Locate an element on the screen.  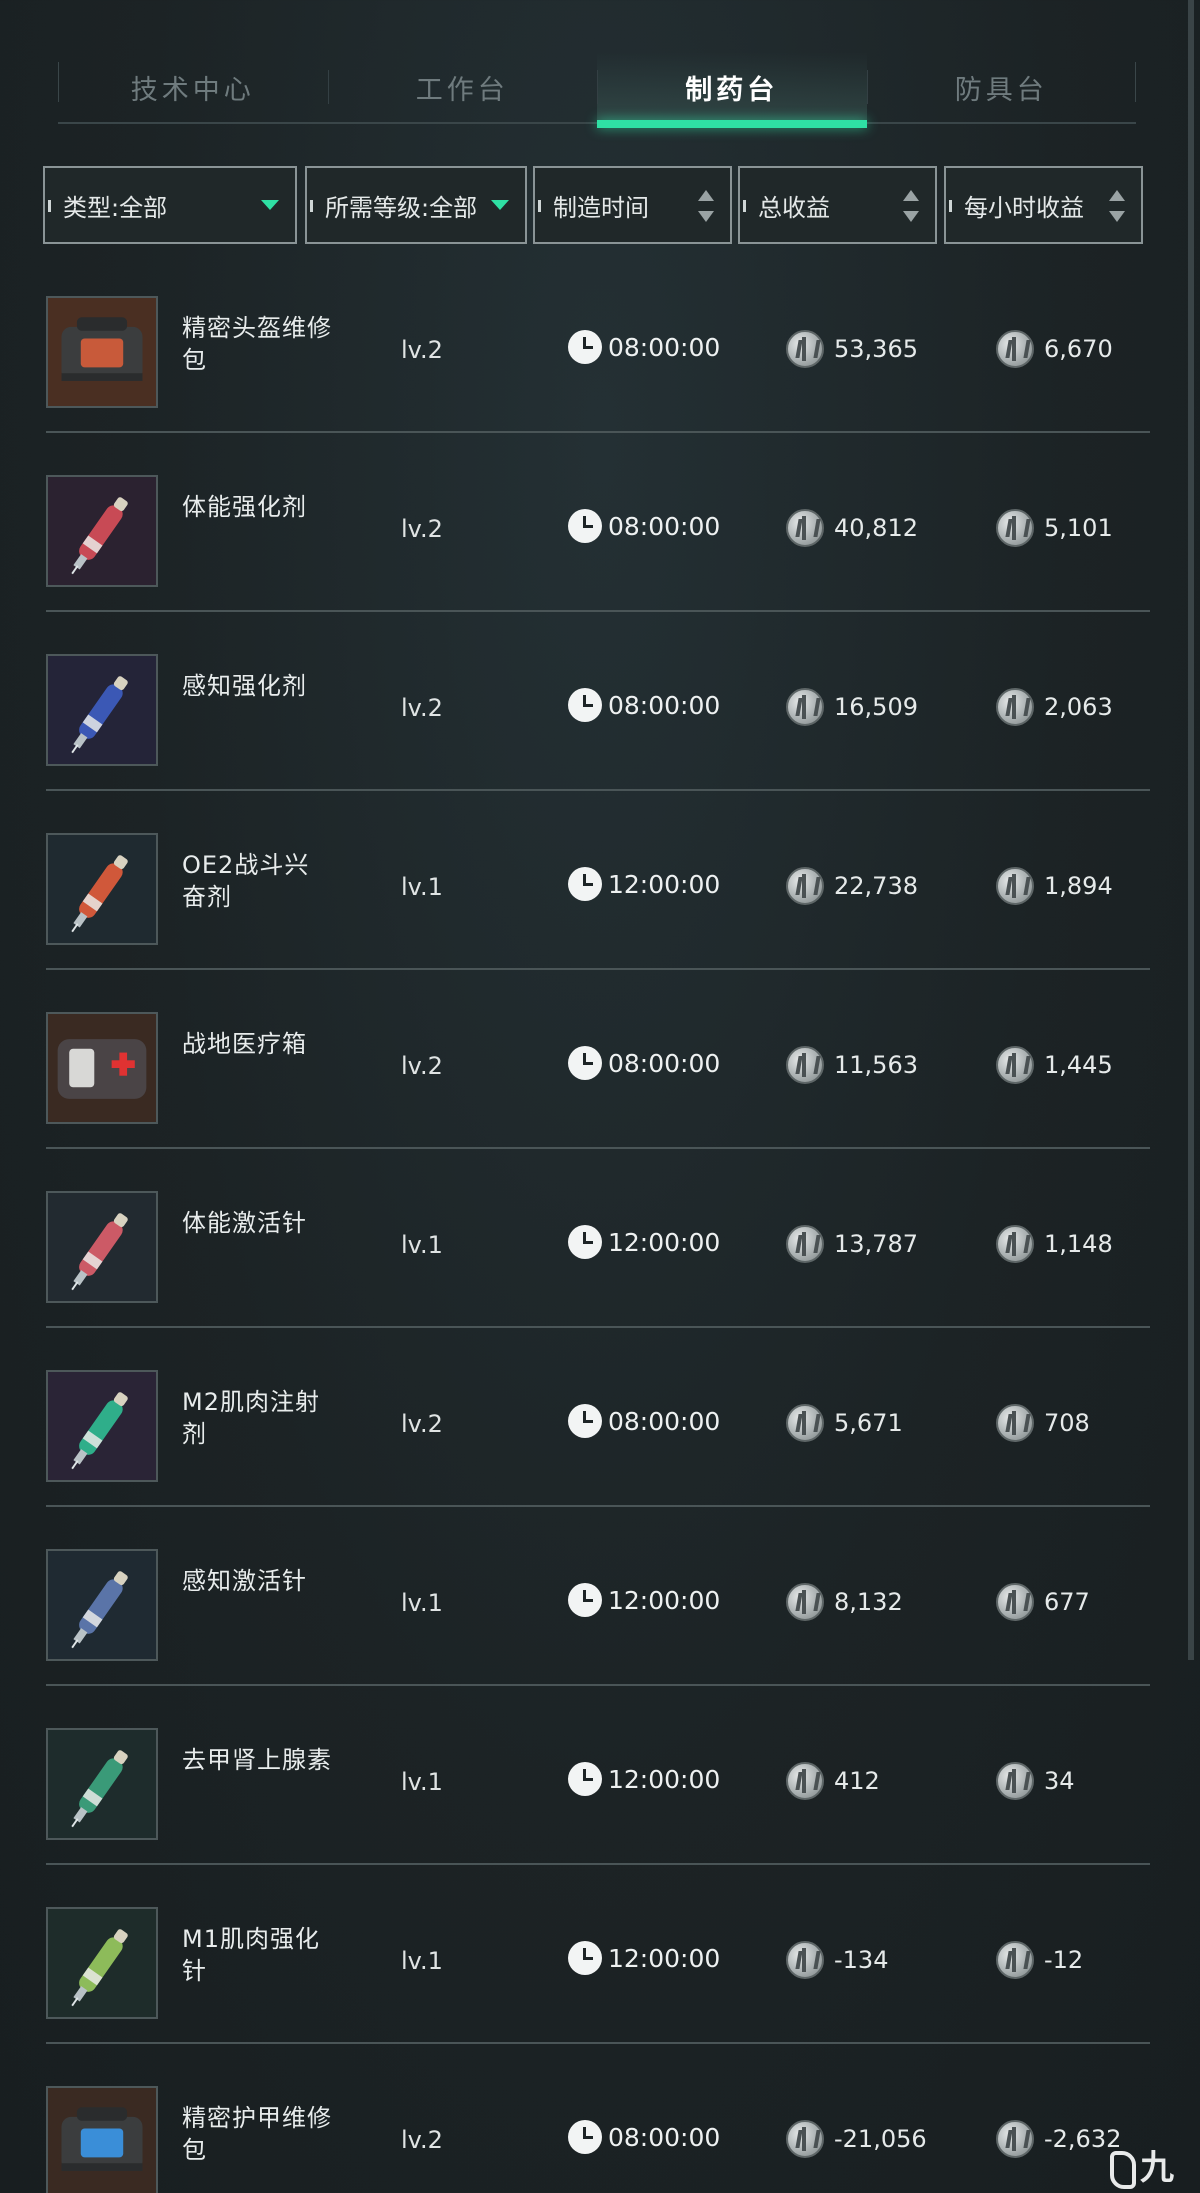
craft-time-sort: 制造时间 is located at coordinates (632, 205).